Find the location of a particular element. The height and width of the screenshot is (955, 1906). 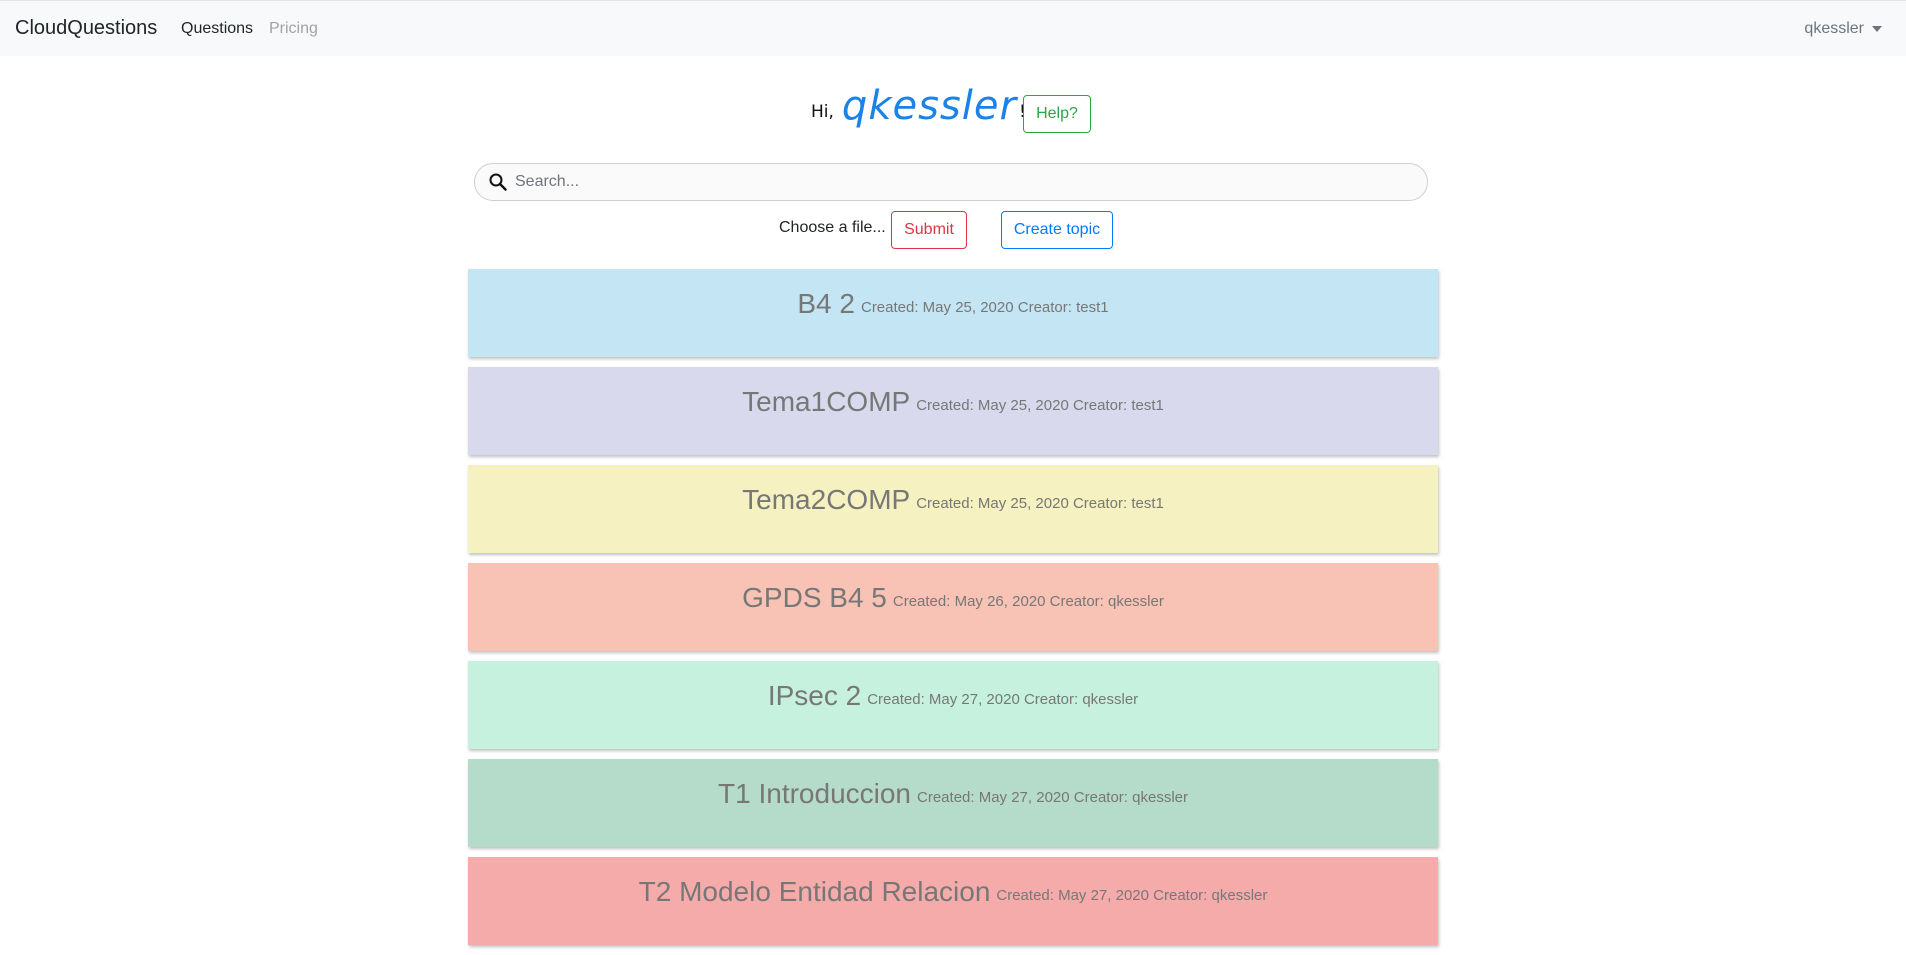

submit-button: Submit is located at coordinates (929, 230).